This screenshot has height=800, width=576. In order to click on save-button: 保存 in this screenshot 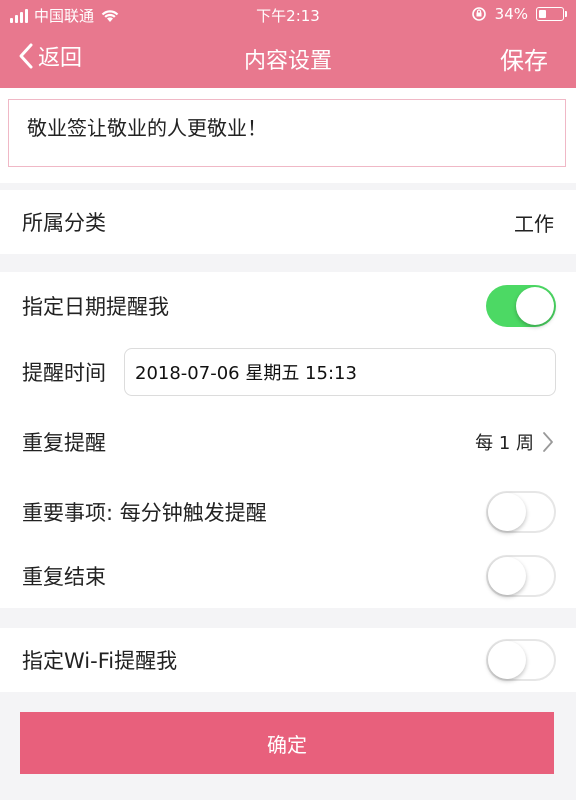, I will do `click(524, 58)`.